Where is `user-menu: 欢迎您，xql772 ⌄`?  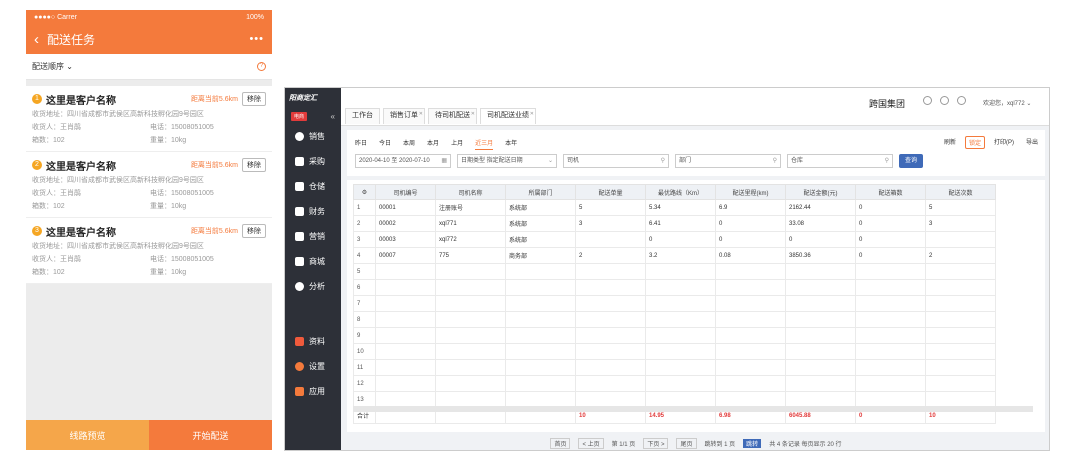 user-menu: 欢迎您，xql772 ⌄ is located at coordinates (1007, 102).